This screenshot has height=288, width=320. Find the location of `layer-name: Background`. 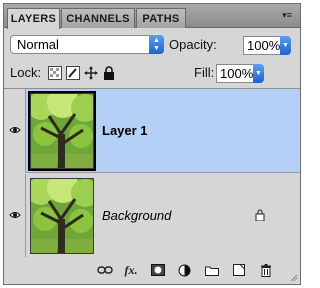

layer-name: Background is located at coordinates (136, 215).